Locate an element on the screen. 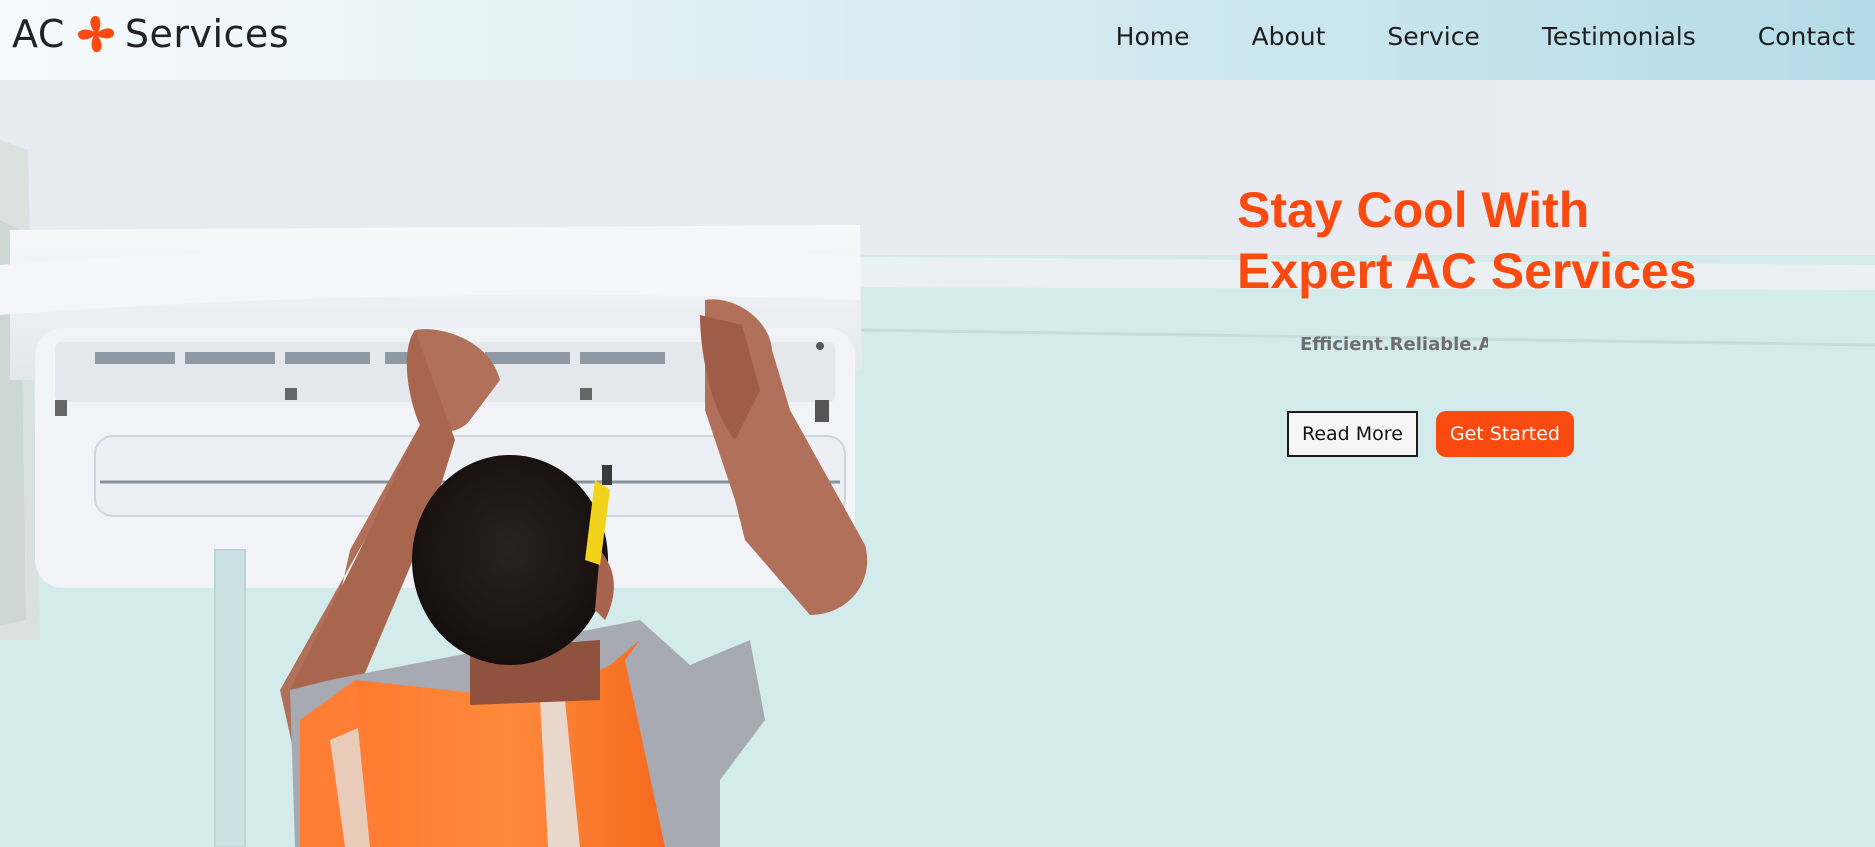 This screenshot has width=1875, height=847. hero-headline-line-1: Stay Cool With is located at coordinates (1413, 210).